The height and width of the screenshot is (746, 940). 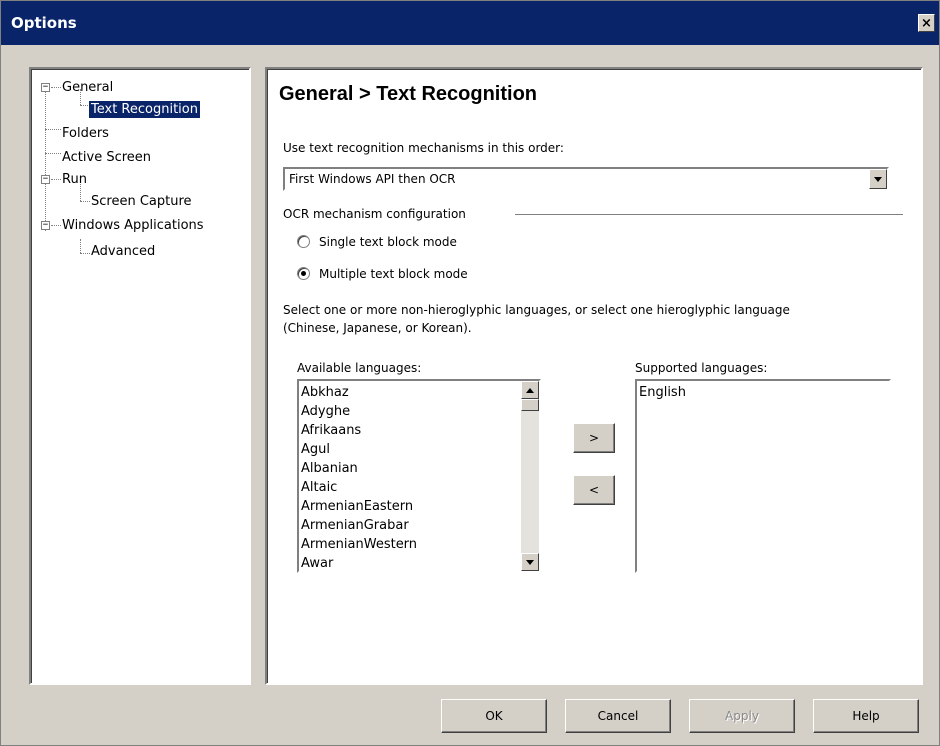 What do you see at coordinates (359, 392) in the screenshot?
I see `available-language-item: Abkhaz` at bounding box center [359, 392].